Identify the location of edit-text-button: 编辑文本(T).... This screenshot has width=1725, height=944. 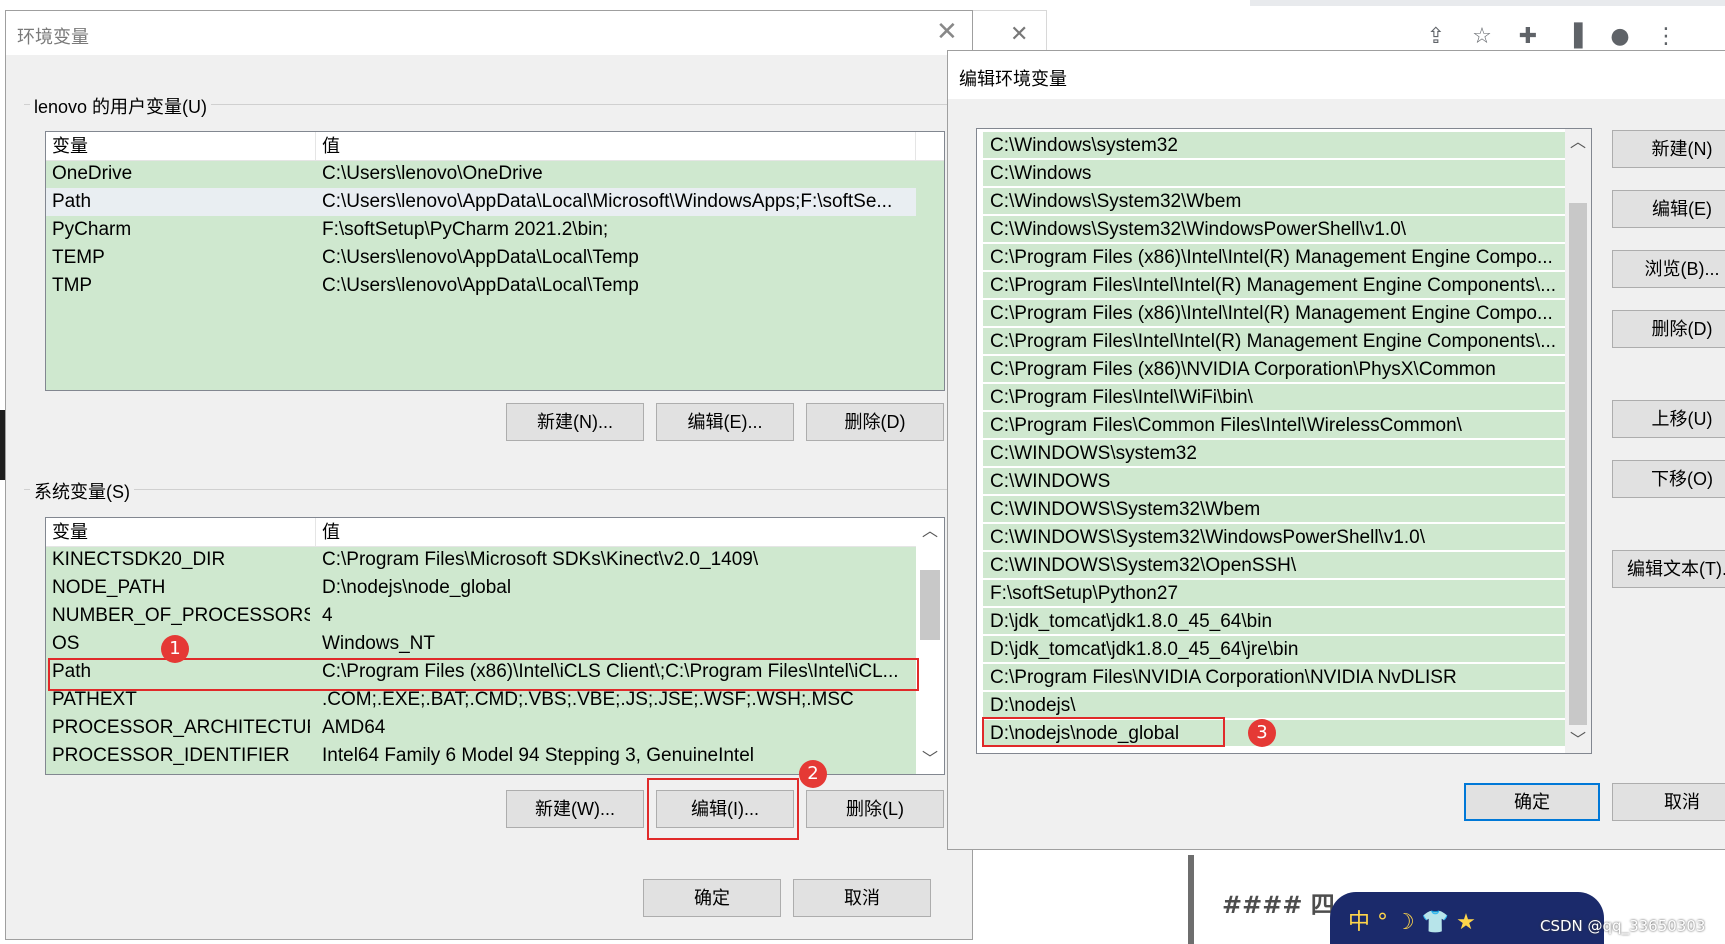
(1668, 569).